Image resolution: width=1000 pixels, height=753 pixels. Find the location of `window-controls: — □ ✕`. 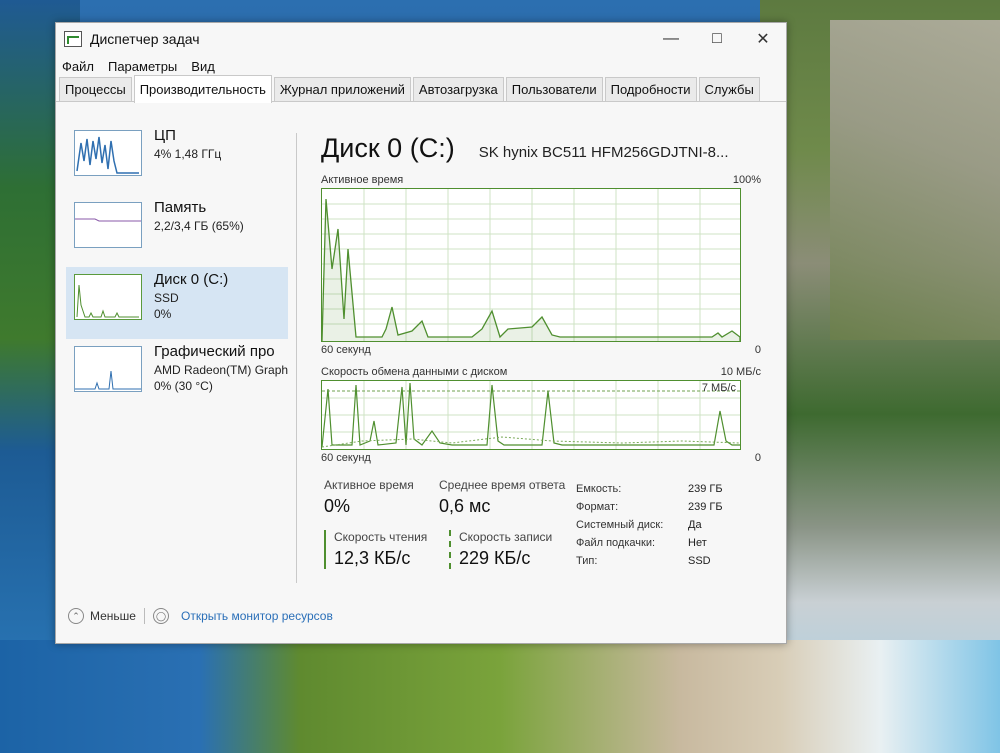

window-controls: — □ ✕ is located at coordinates (717, 39).